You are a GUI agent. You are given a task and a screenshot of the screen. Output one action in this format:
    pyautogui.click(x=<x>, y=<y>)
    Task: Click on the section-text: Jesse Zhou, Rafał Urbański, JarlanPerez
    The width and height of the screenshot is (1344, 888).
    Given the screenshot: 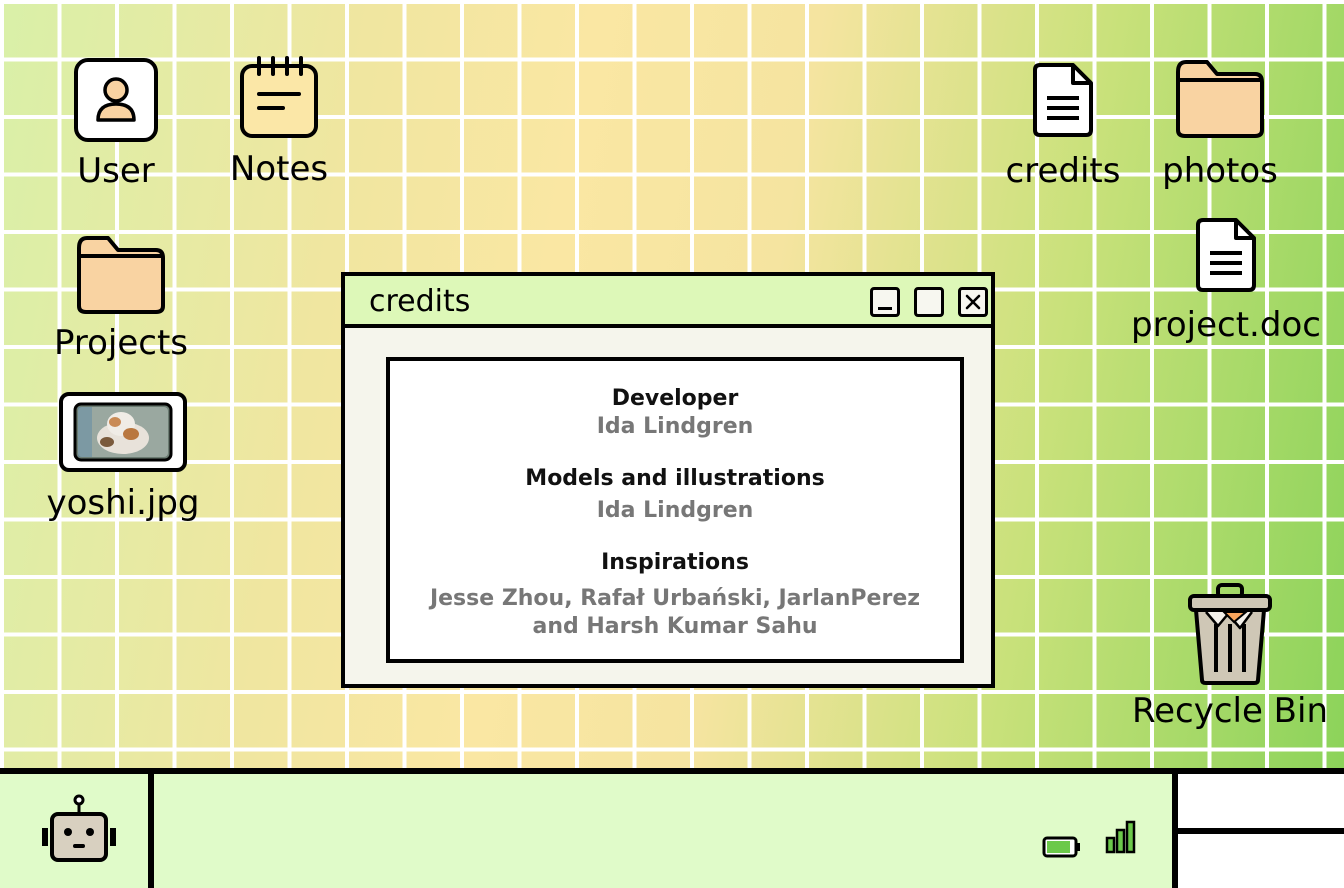 What is the action you would take?
    pyautogui.click(x=675, y=598)
    